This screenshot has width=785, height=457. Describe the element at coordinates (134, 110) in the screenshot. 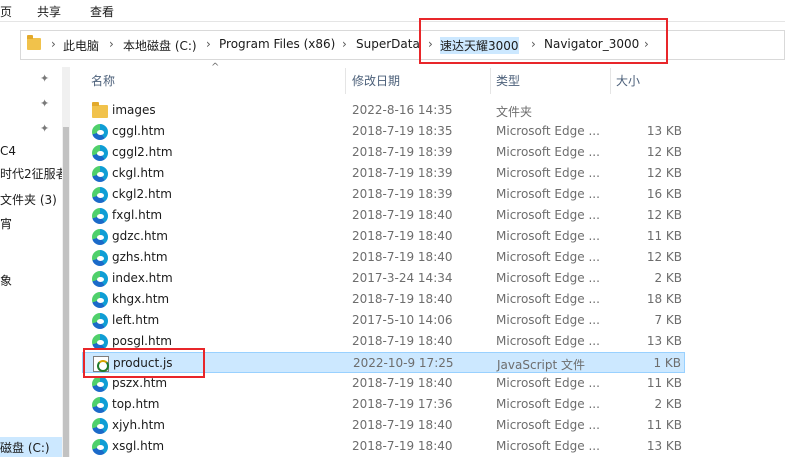

I see `file-name: images` at that location.